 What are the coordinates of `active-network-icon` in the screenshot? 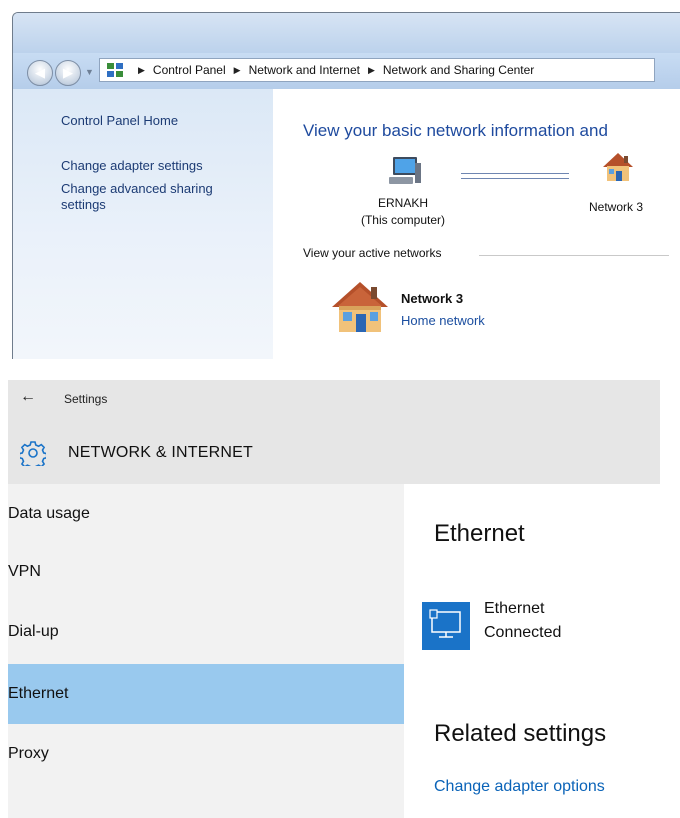 It's located at (360, 309).